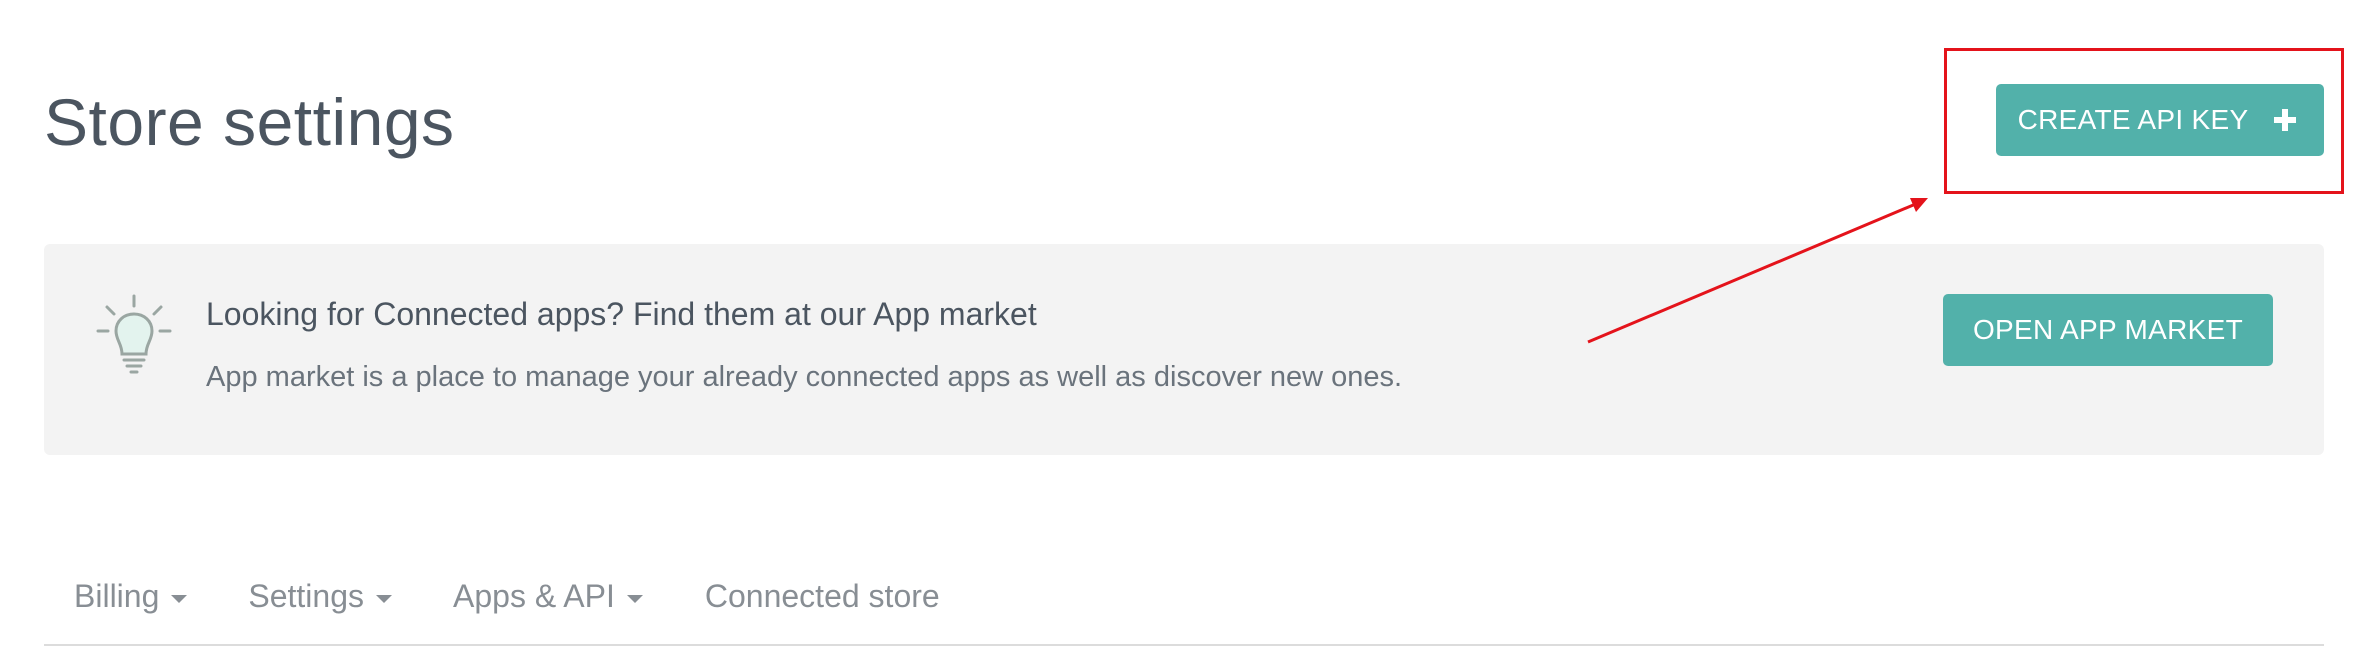 This screenshot has height=662, width=2360. Describe the element at coordinates (534, 596) in the screenshot. I see `tab-apps-api-label: Apps & API` at that location.